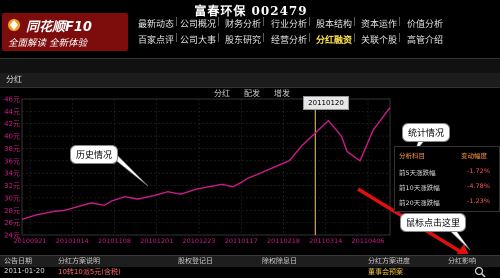 This screenshot has height=278, width=500. I want to click on x-tick-label: 20110314, so click(325, 241).